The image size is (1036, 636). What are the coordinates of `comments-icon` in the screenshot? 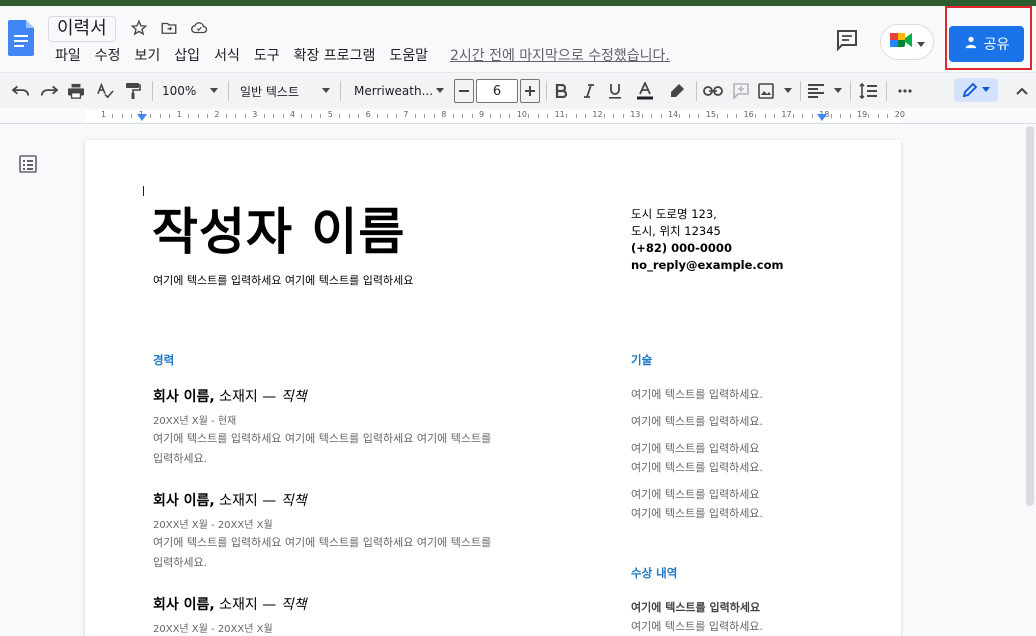 It's located at (847, 40).